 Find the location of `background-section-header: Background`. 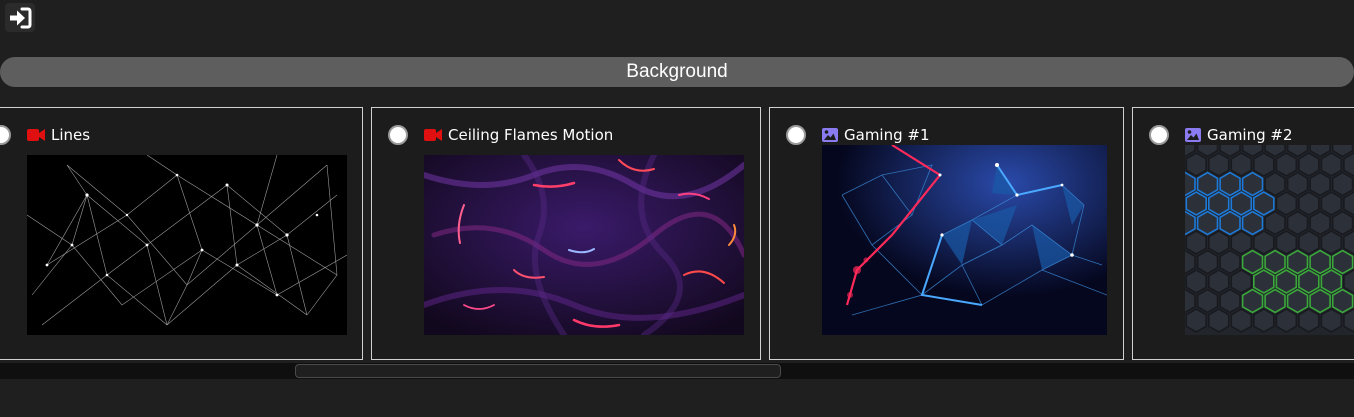

background-section-header: Background is located at coordinates (677, 72).